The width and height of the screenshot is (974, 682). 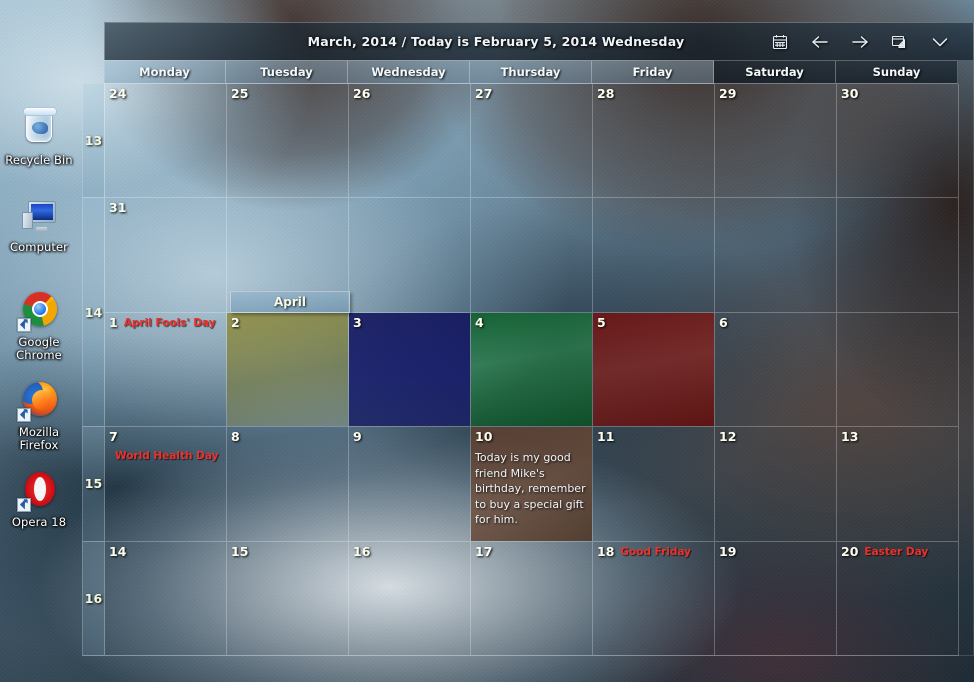 I want to click on calendar-day-cell: 16, so click(x=410, y=598).